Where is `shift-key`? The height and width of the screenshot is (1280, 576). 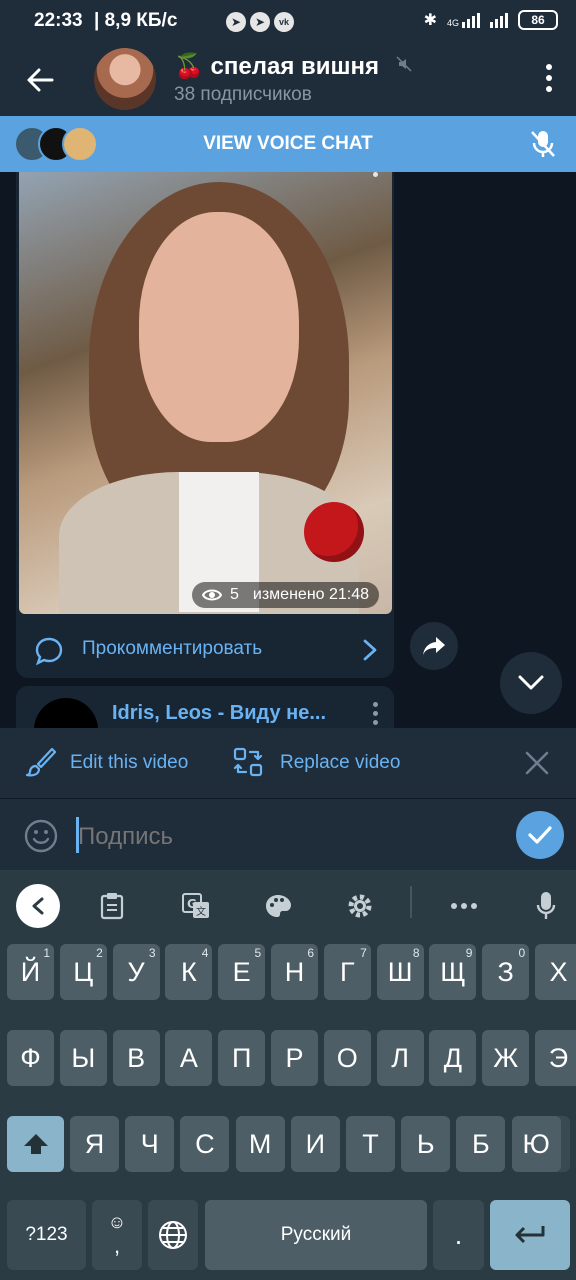
shift-key is located at coordinates (35, 1144).